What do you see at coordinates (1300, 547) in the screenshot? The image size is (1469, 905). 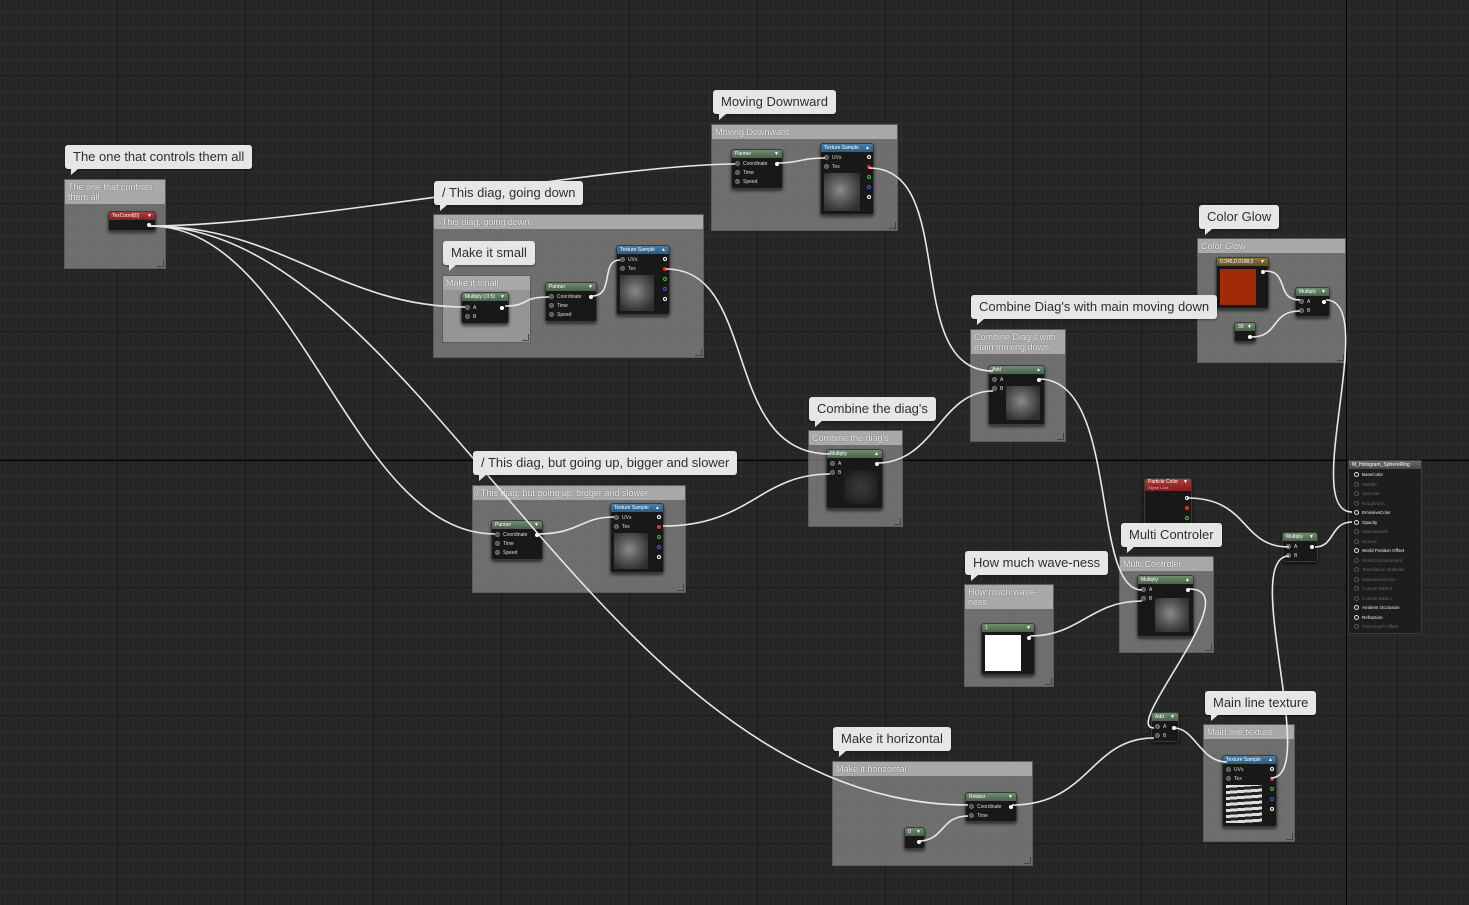 I see `multiply-node-opacity: Multiply ▼ A B` at bounding box center [1300, 547].